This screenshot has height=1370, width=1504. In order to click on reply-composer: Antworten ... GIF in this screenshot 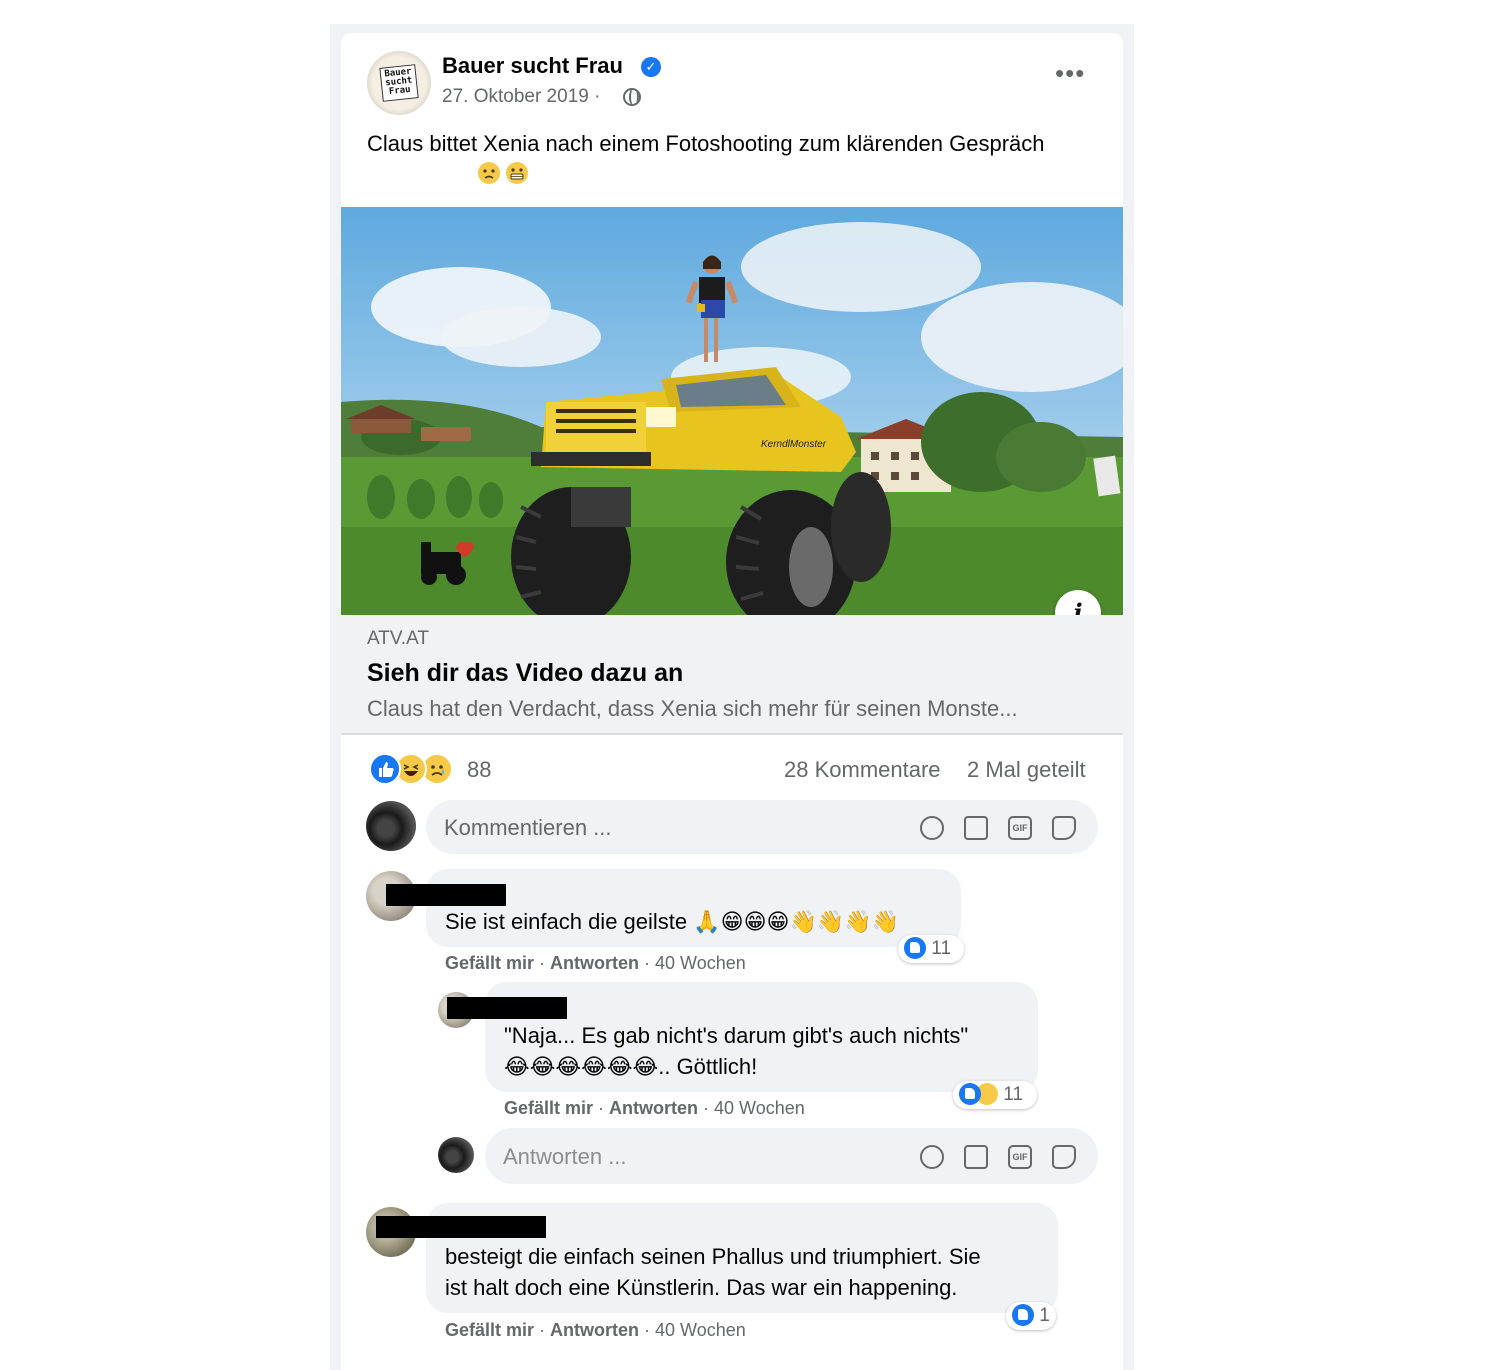, I will do `click(791, 1156)`.